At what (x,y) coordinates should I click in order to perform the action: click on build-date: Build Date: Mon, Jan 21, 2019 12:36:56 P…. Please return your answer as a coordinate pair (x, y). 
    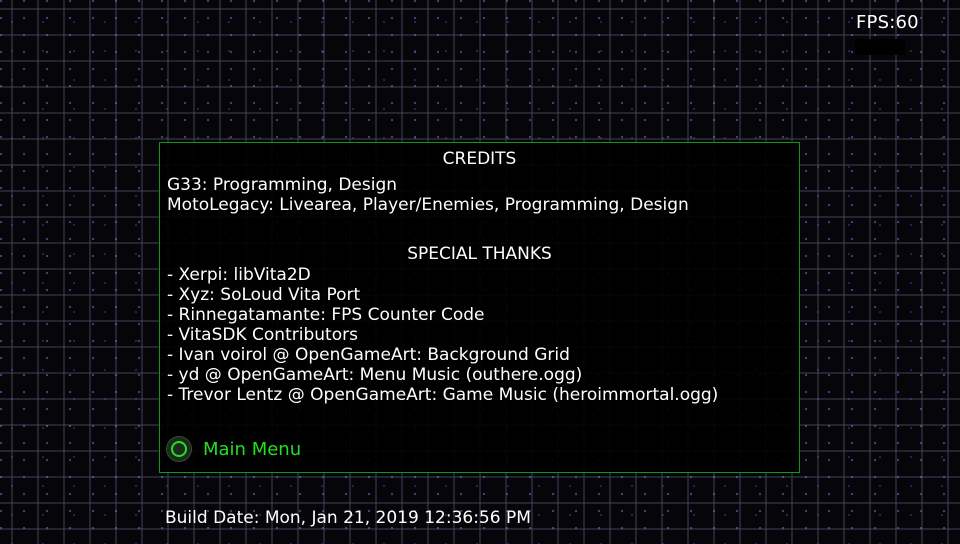
    Looking at the image, I should click on (348, 518).